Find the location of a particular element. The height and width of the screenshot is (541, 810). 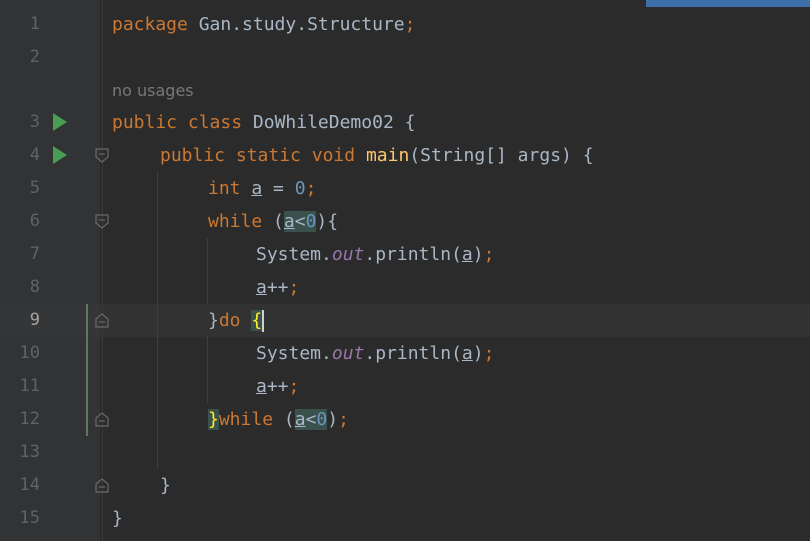

keyword: do is located at coordinates (229, 320).